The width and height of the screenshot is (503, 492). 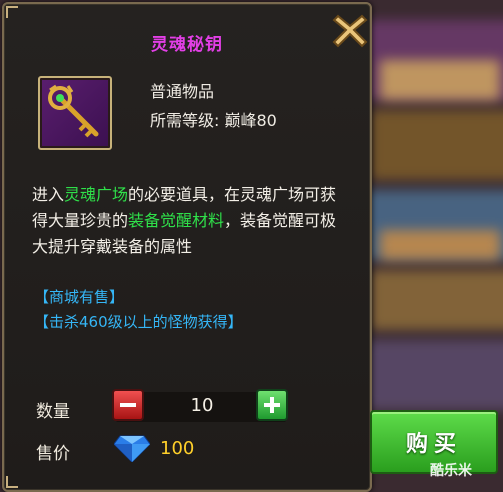 I want to click on price-label: 售价, so click(x=53, y=454).